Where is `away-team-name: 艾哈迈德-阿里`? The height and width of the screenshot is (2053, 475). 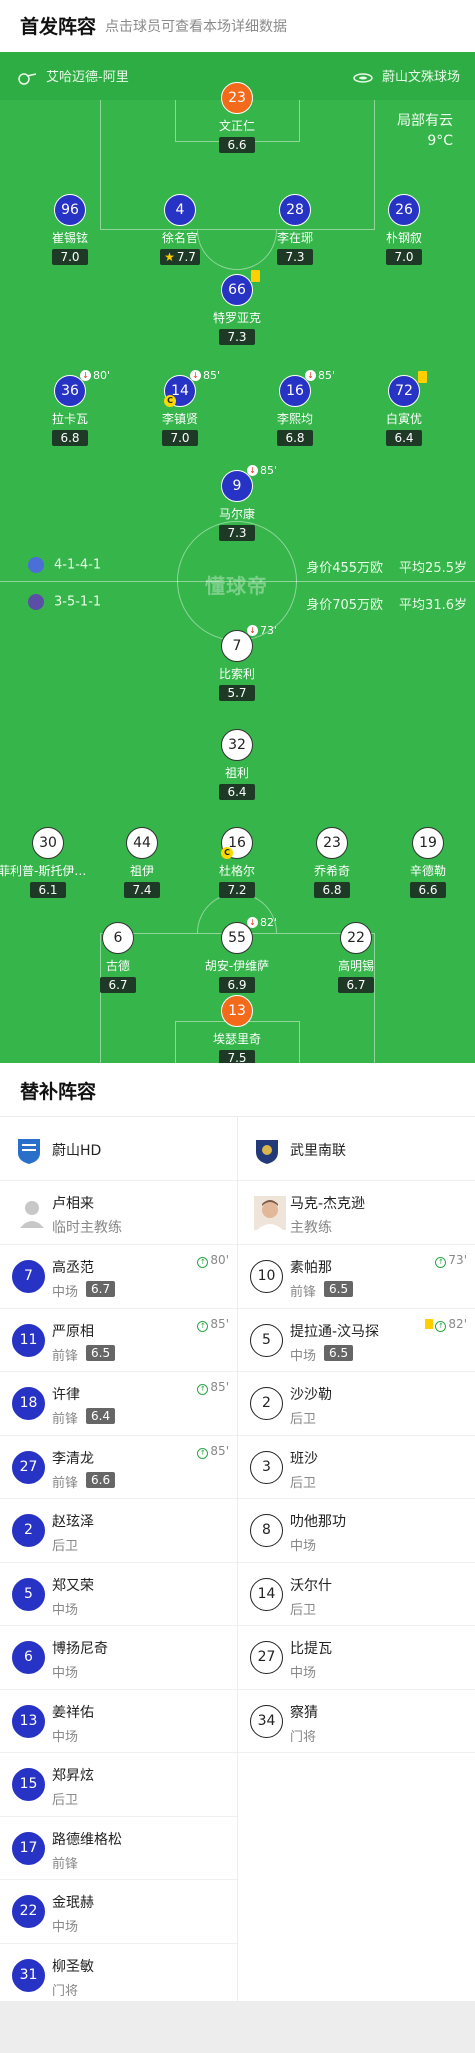 away-team-name: 艾哈迈德-阿里 is located at coordinates (87, 77).